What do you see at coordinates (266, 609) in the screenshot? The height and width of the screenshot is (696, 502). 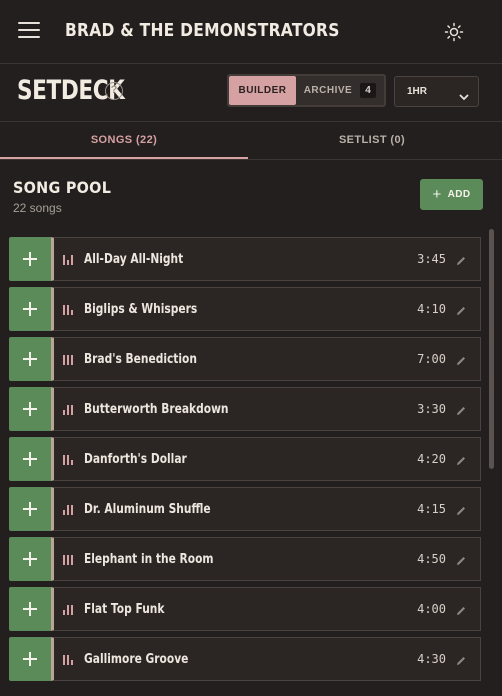 I see `song-card: Flat Top Funk 4:00` at bounding box center [266, 609].